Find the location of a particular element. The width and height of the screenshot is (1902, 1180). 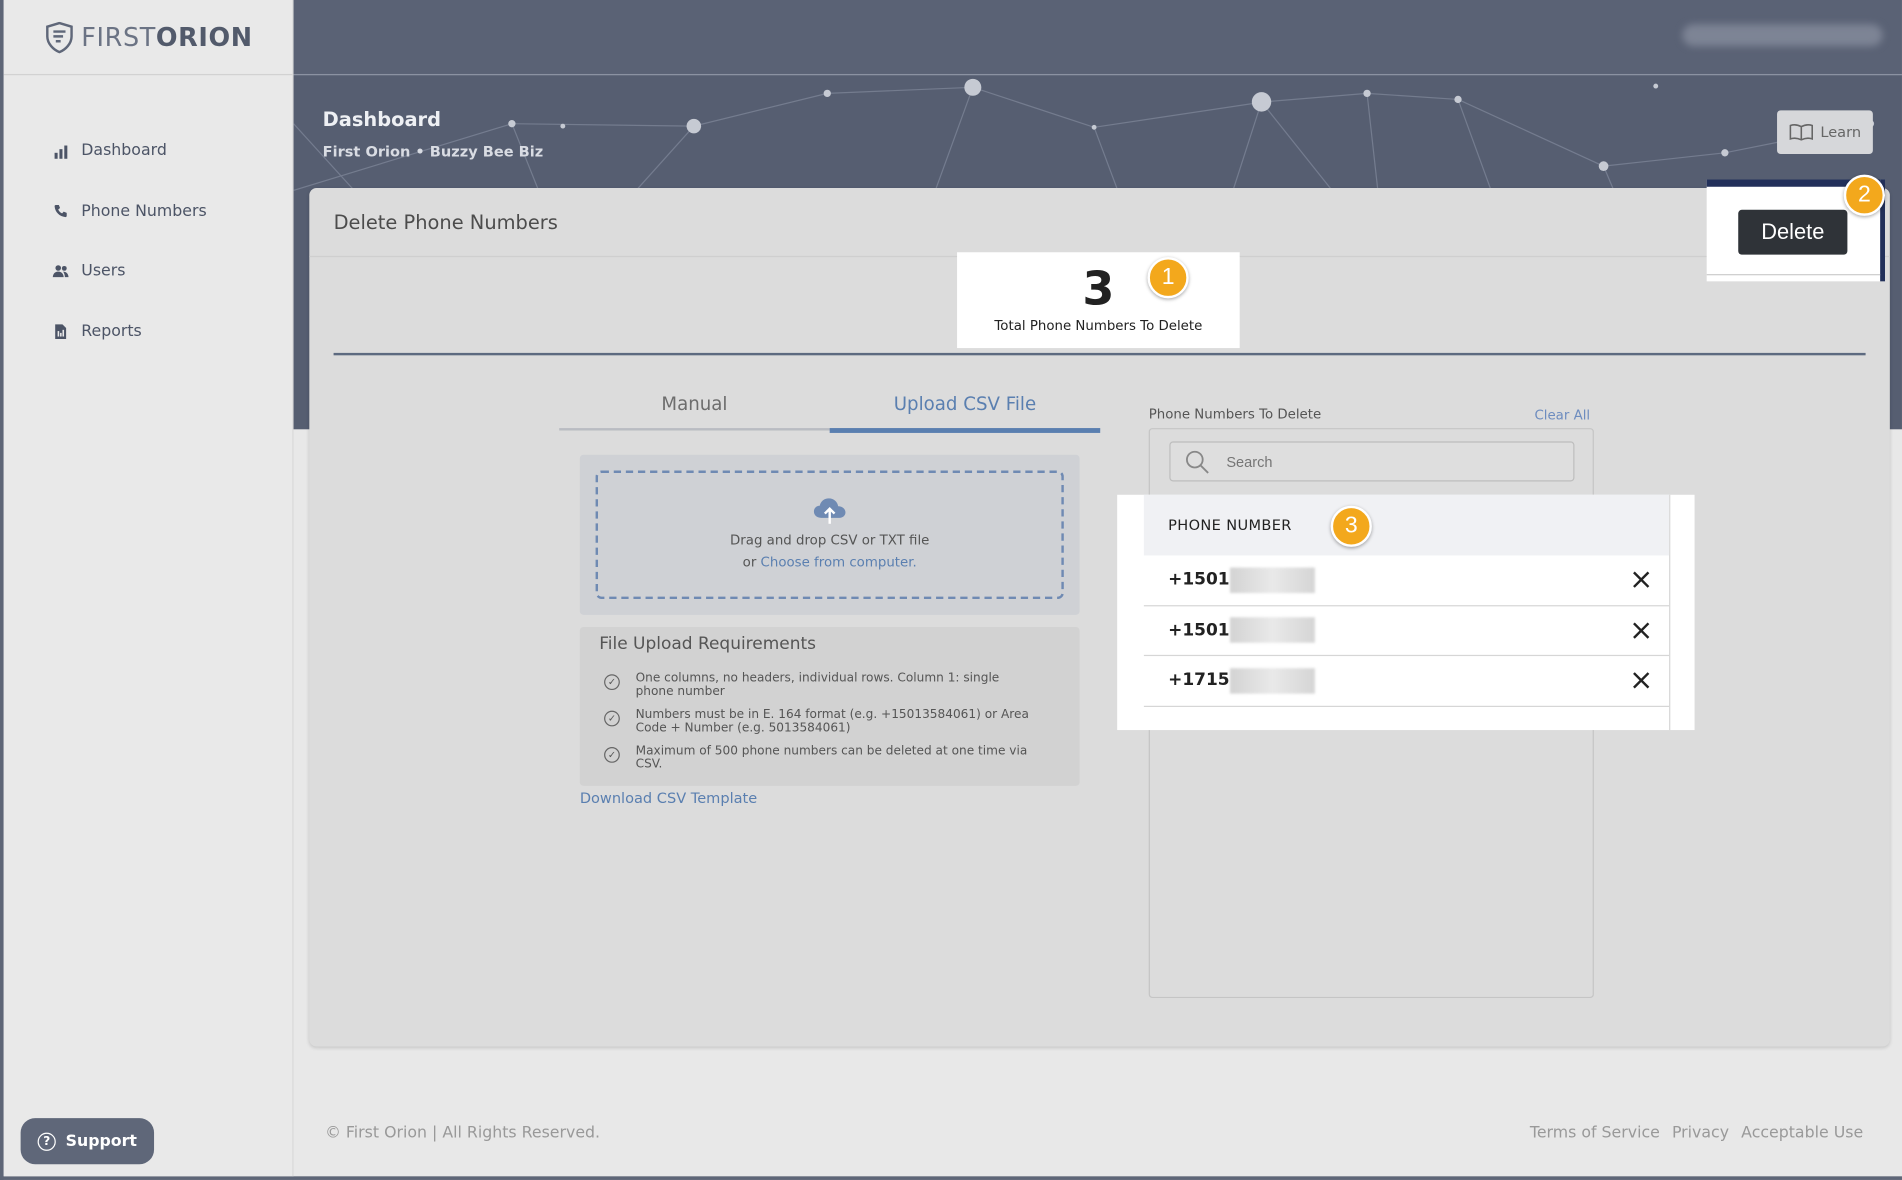

top-bar is located at coordinates (1097, 38).